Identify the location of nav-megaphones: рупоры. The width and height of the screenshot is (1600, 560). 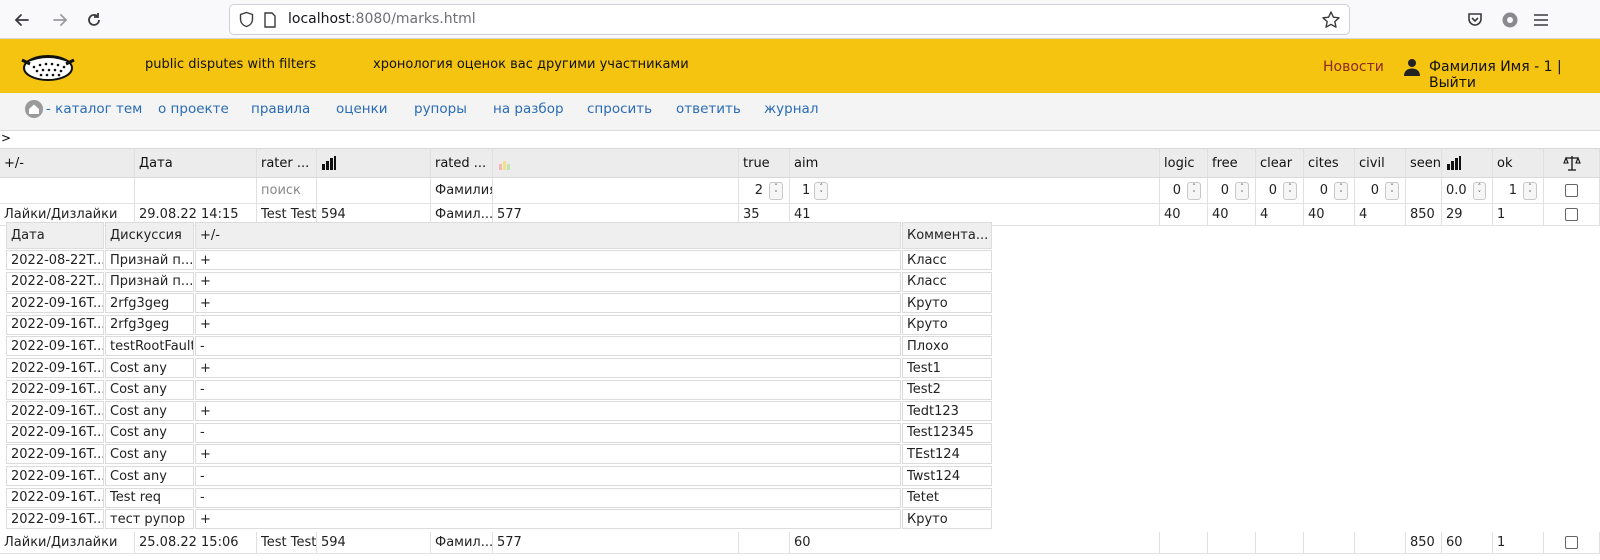
(440, 109).